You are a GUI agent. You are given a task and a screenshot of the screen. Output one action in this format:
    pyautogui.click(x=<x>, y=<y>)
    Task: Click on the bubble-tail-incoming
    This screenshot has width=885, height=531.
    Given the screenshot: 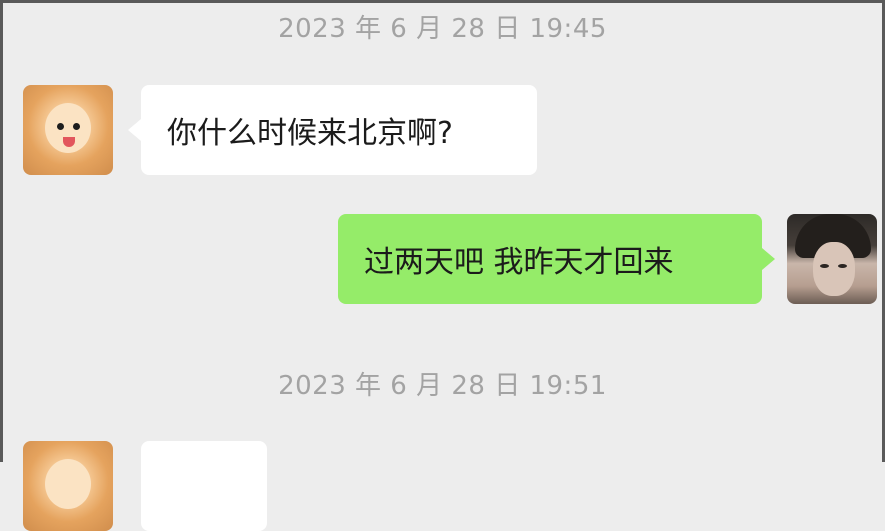 What is the action you would take?
    pyautogui.click(x=134, y=130)
    